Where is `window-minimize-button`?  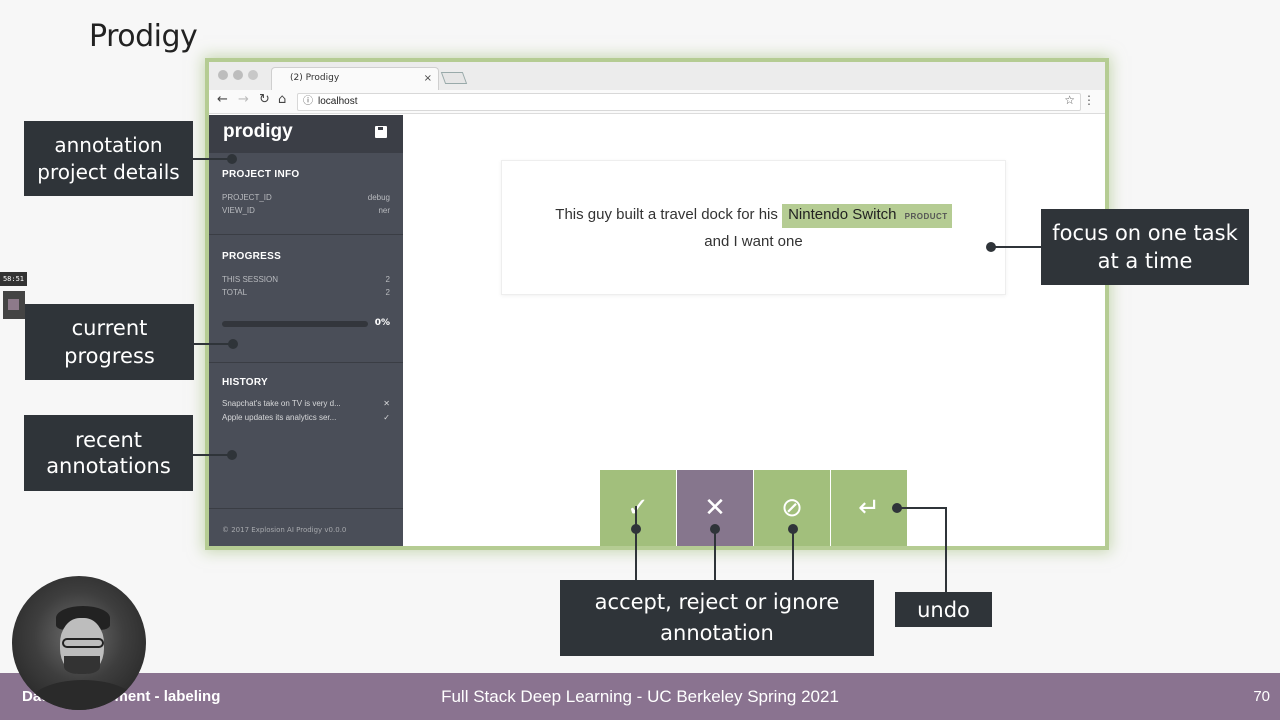 window-minimize-button is located at coordinates (238, 75).